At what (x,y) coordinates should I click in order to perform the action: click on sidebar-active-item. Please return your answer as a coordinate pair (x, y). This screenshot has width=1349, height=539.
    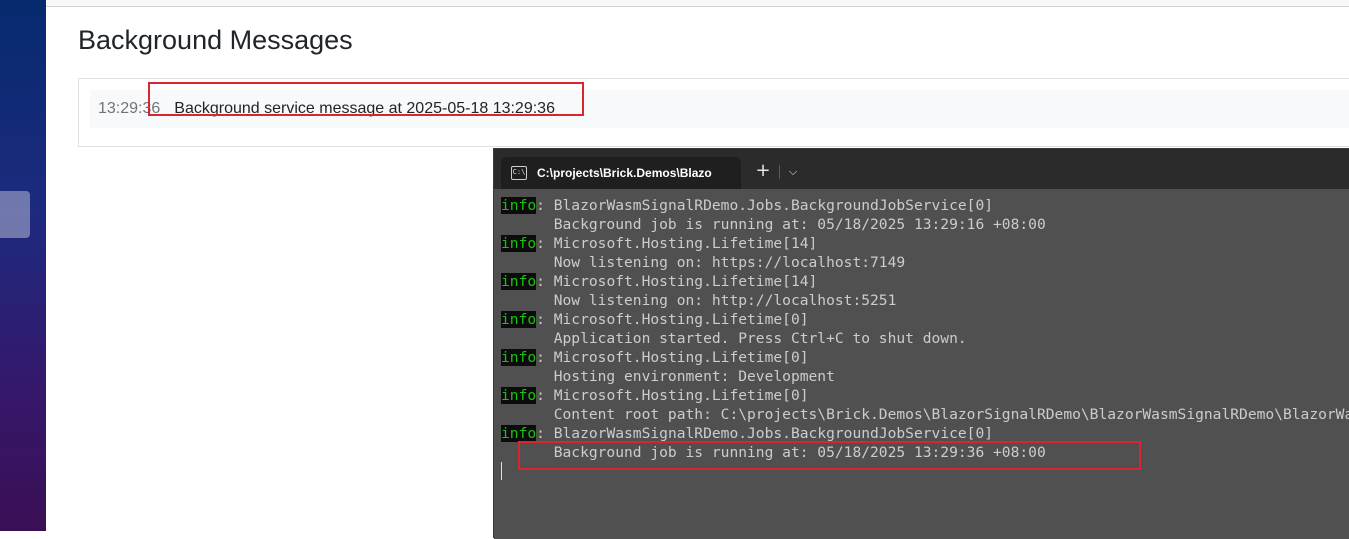
    Looking at the image, I should click on (15, 214).